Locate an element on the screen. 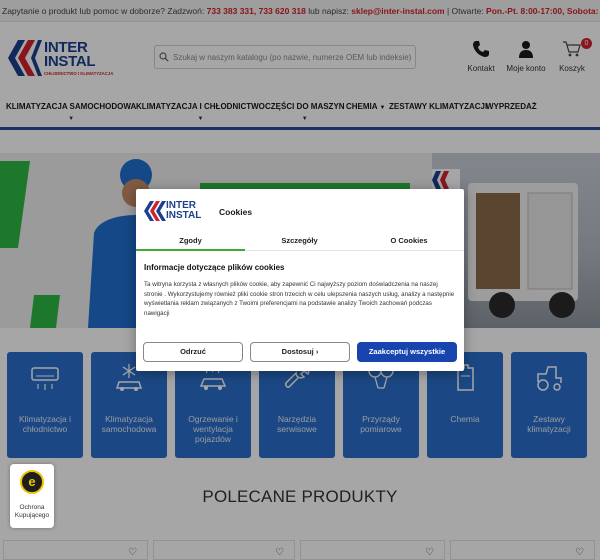 This screenshot has width=600, height=560. tab-about-cookies: O Cookies is located at coordinates (409, 242).